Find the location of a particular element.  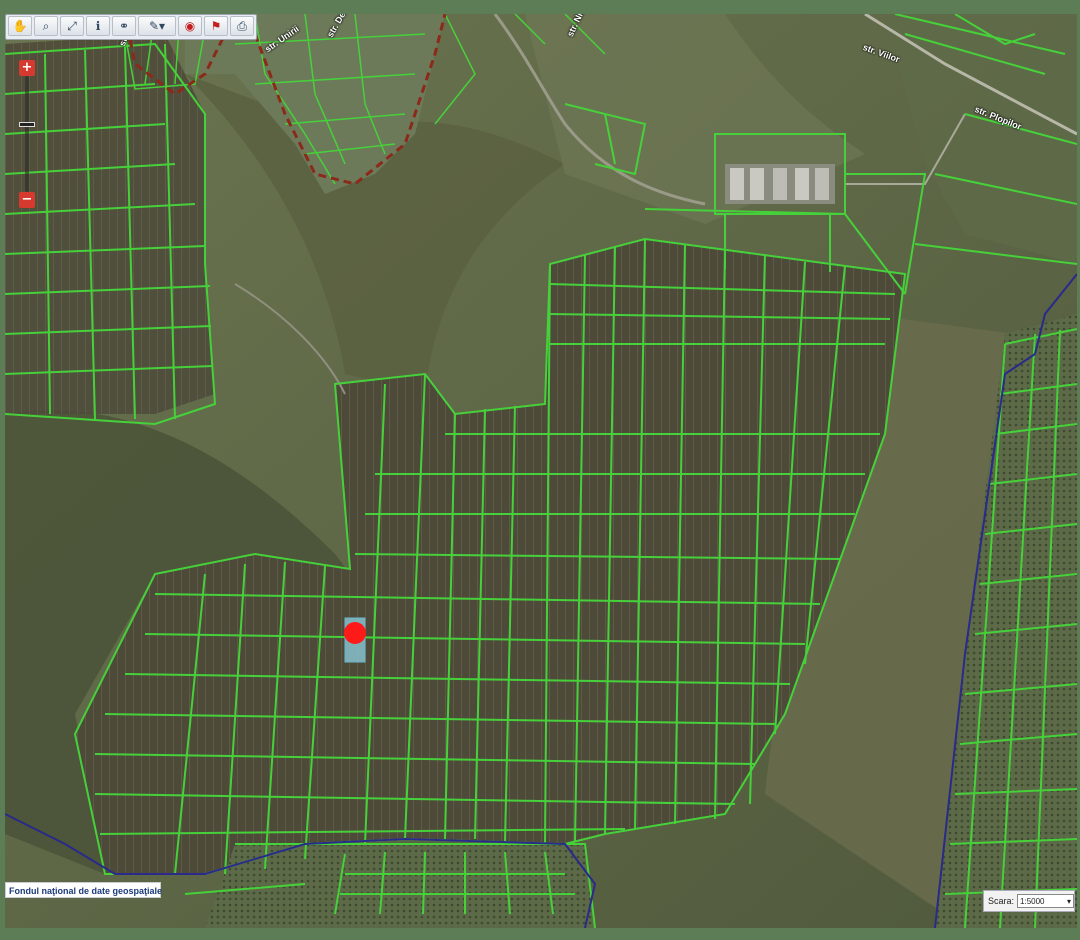

pan-tool-button: ✋ is located at coordinates (20, 26).